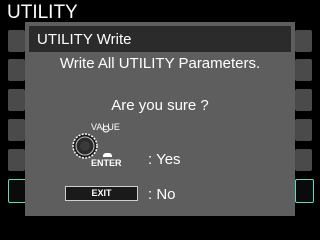 The height and width of the screenshot is (240, 320). I want to click on screen-title: UTILITY, so click(42, 12).